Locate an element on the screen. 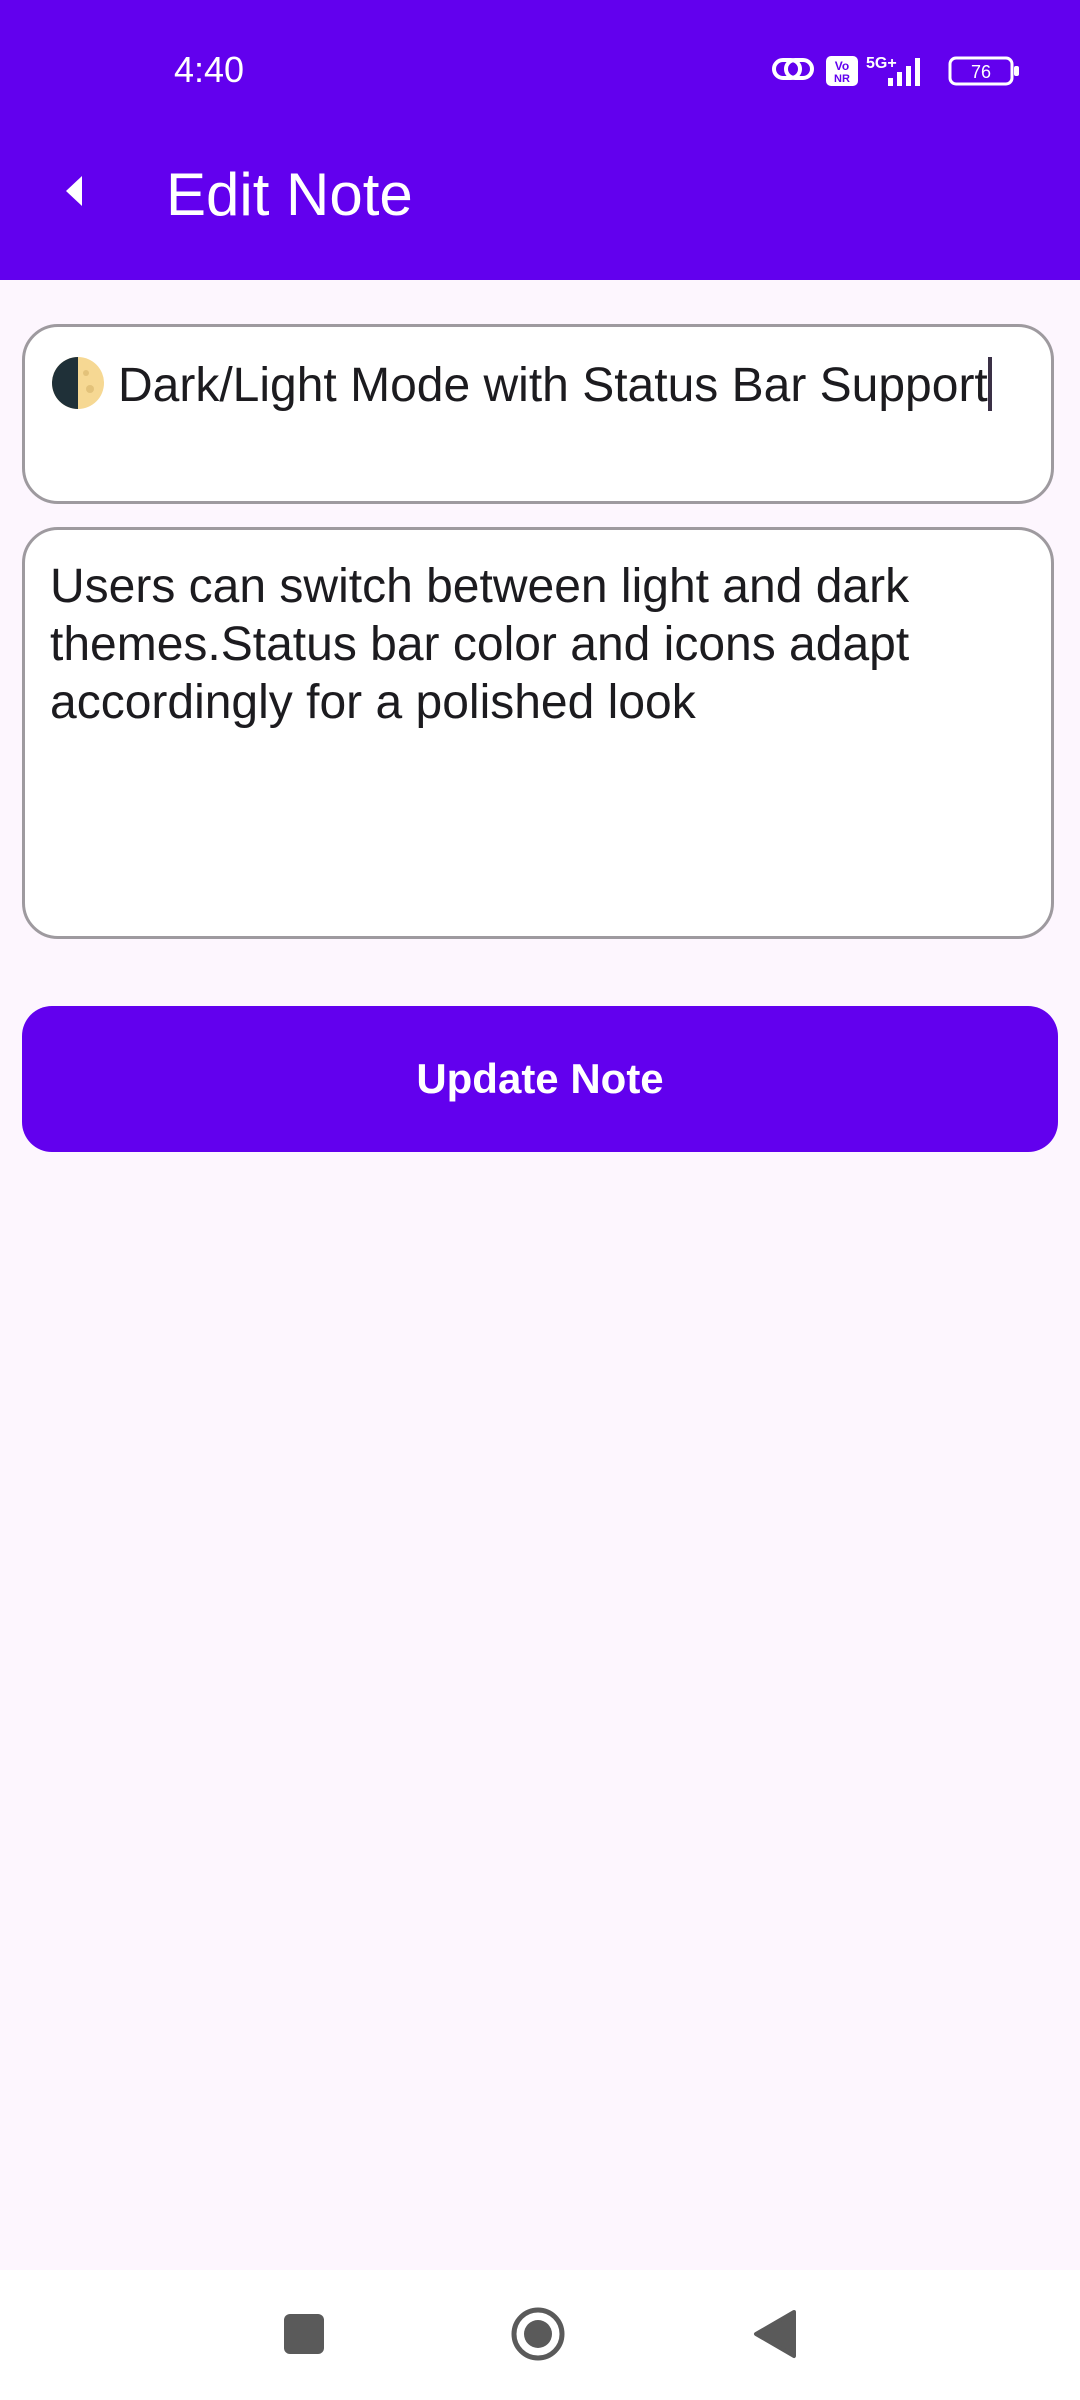 The image size is (1080, 2400). recents-square-icon is located at coordinates (304, 2334).